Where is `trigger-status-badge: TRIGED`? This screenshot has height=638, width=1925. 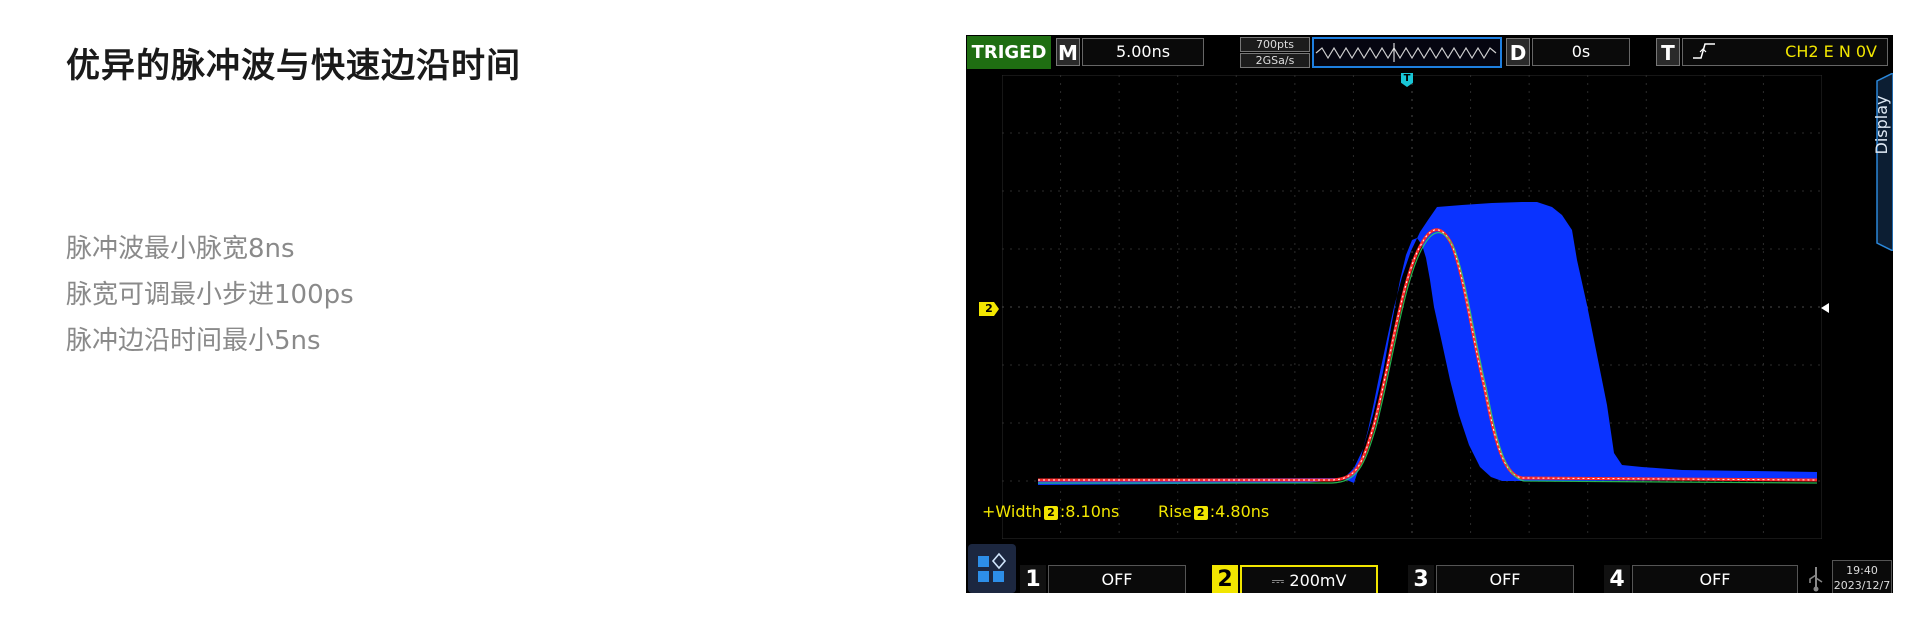 trigger-status-badge: TRIGED is located at coordinates (1009, 52).